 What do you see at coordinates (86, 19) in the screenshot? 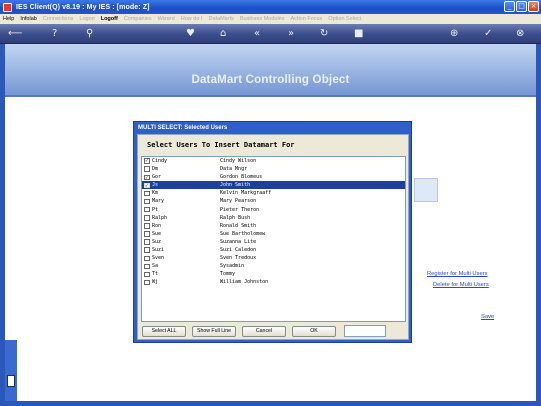
I see `menu-logon: Logon` at bounding box center [86, 19].